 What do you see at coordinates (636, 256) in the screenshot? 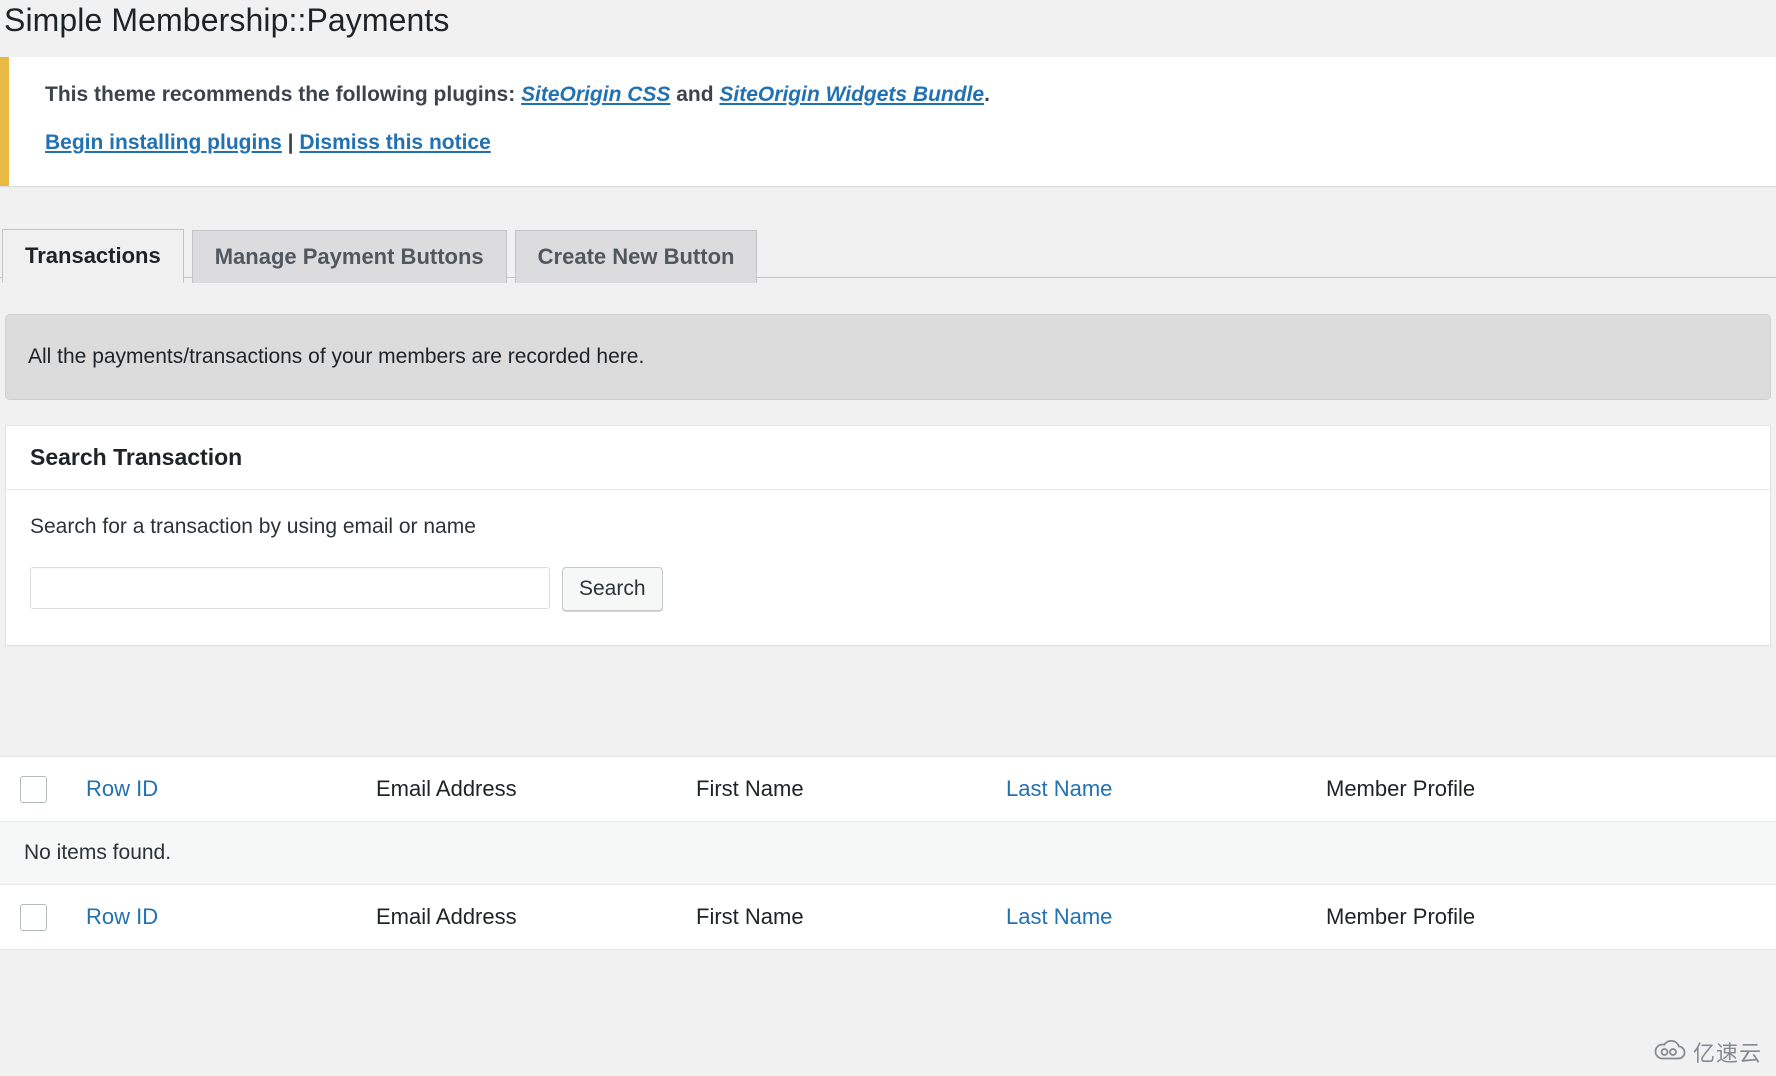
I see `tab-create-new-button: Create New Button` at bounding box center [636, 256].